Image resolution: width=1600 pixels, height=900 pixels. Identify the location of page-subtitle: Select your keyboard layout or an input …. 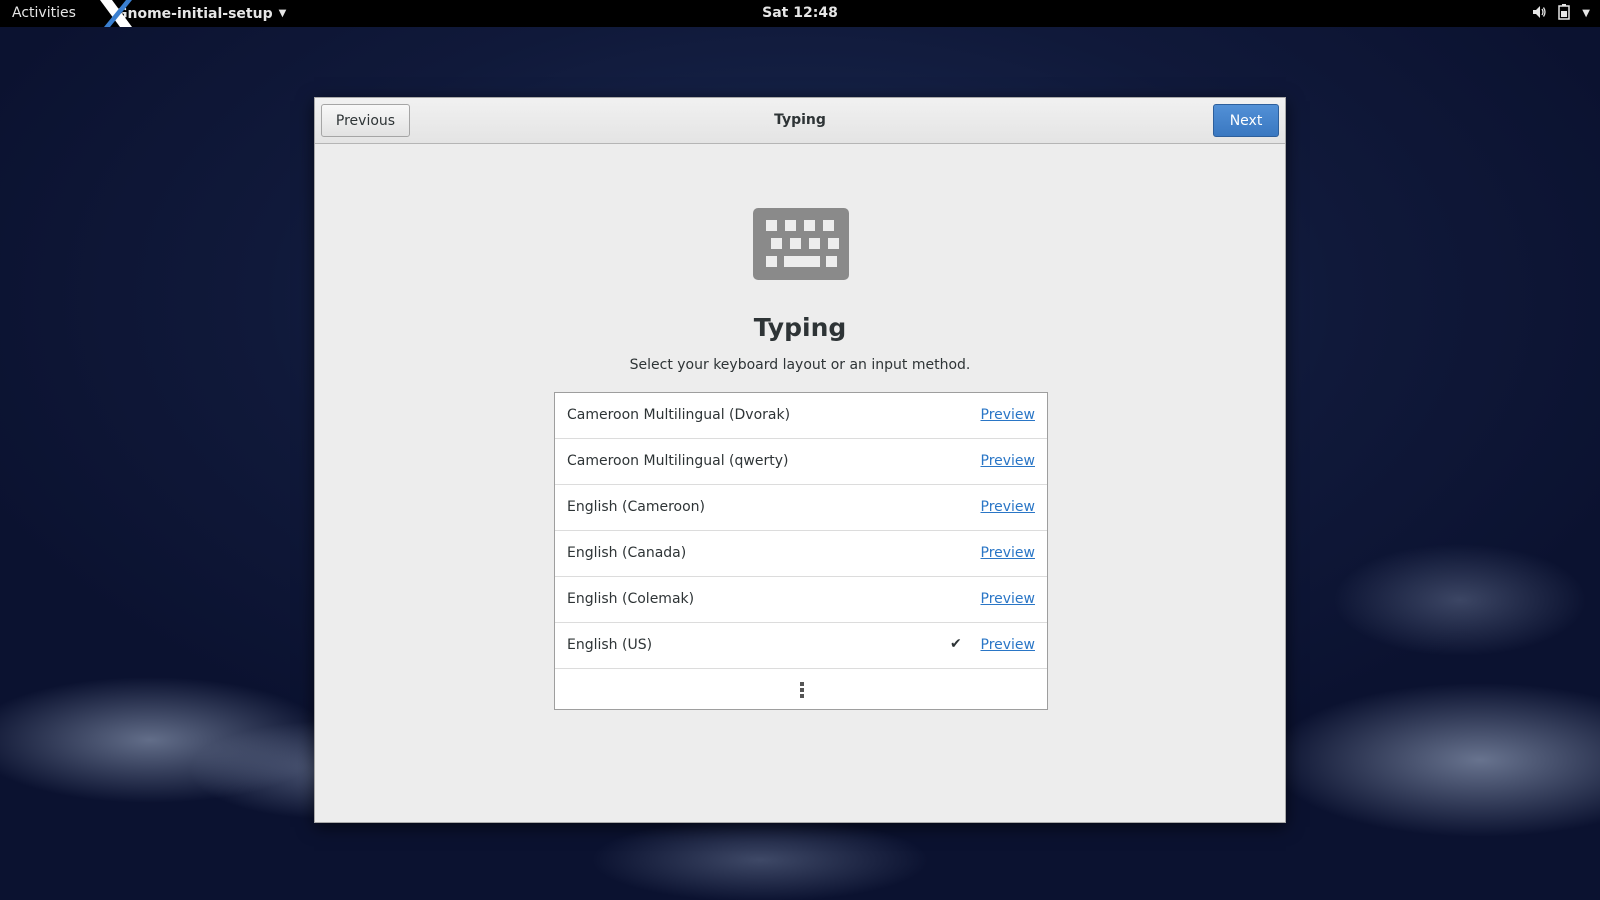
(800, 365).